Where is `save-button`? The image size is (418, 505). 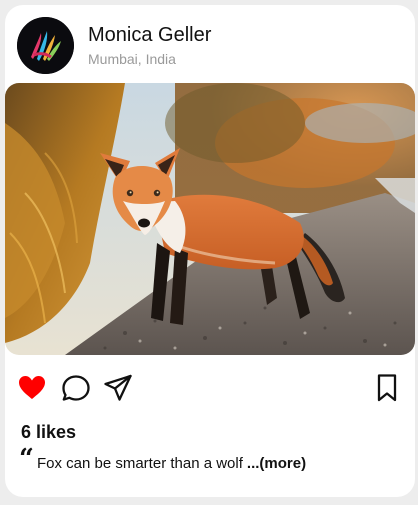
save-button is located at coordinates (387, 388).